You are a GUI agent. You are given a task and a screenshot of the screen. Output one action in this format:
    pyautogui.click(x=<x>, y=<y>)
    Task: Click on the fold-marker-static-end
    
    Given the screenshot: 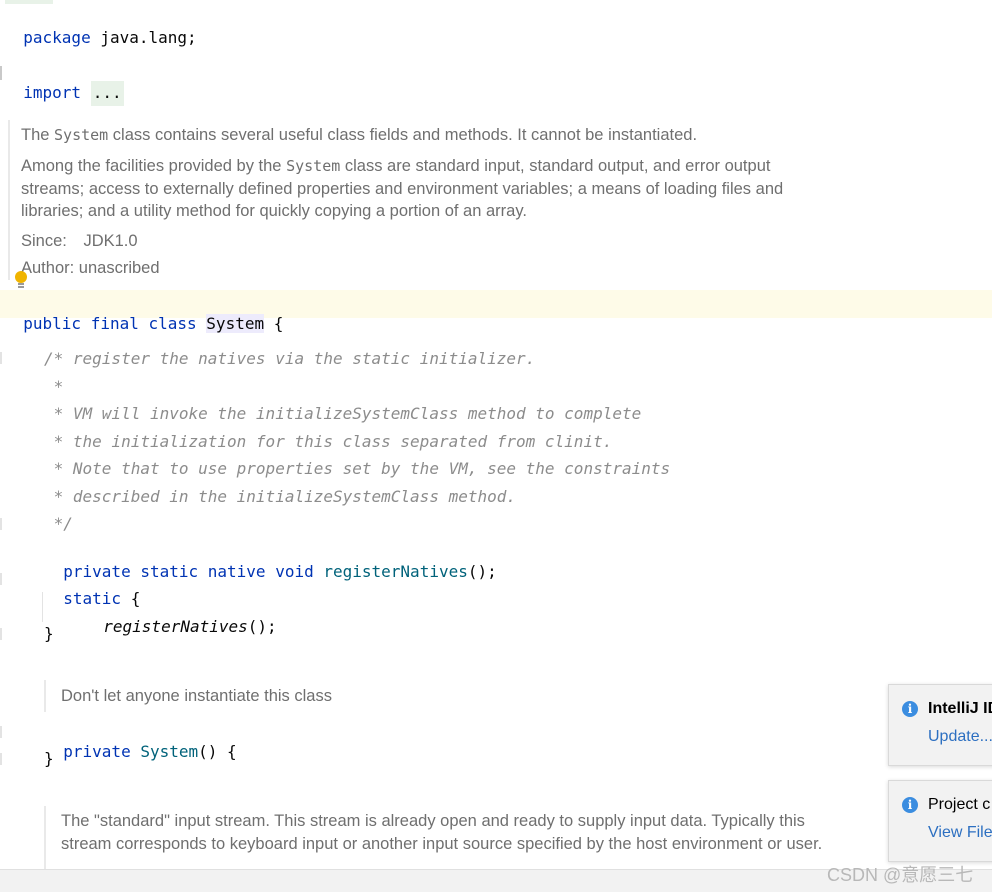 What is the action you would take?
    pyautogui.click(x=1, y=634)
    